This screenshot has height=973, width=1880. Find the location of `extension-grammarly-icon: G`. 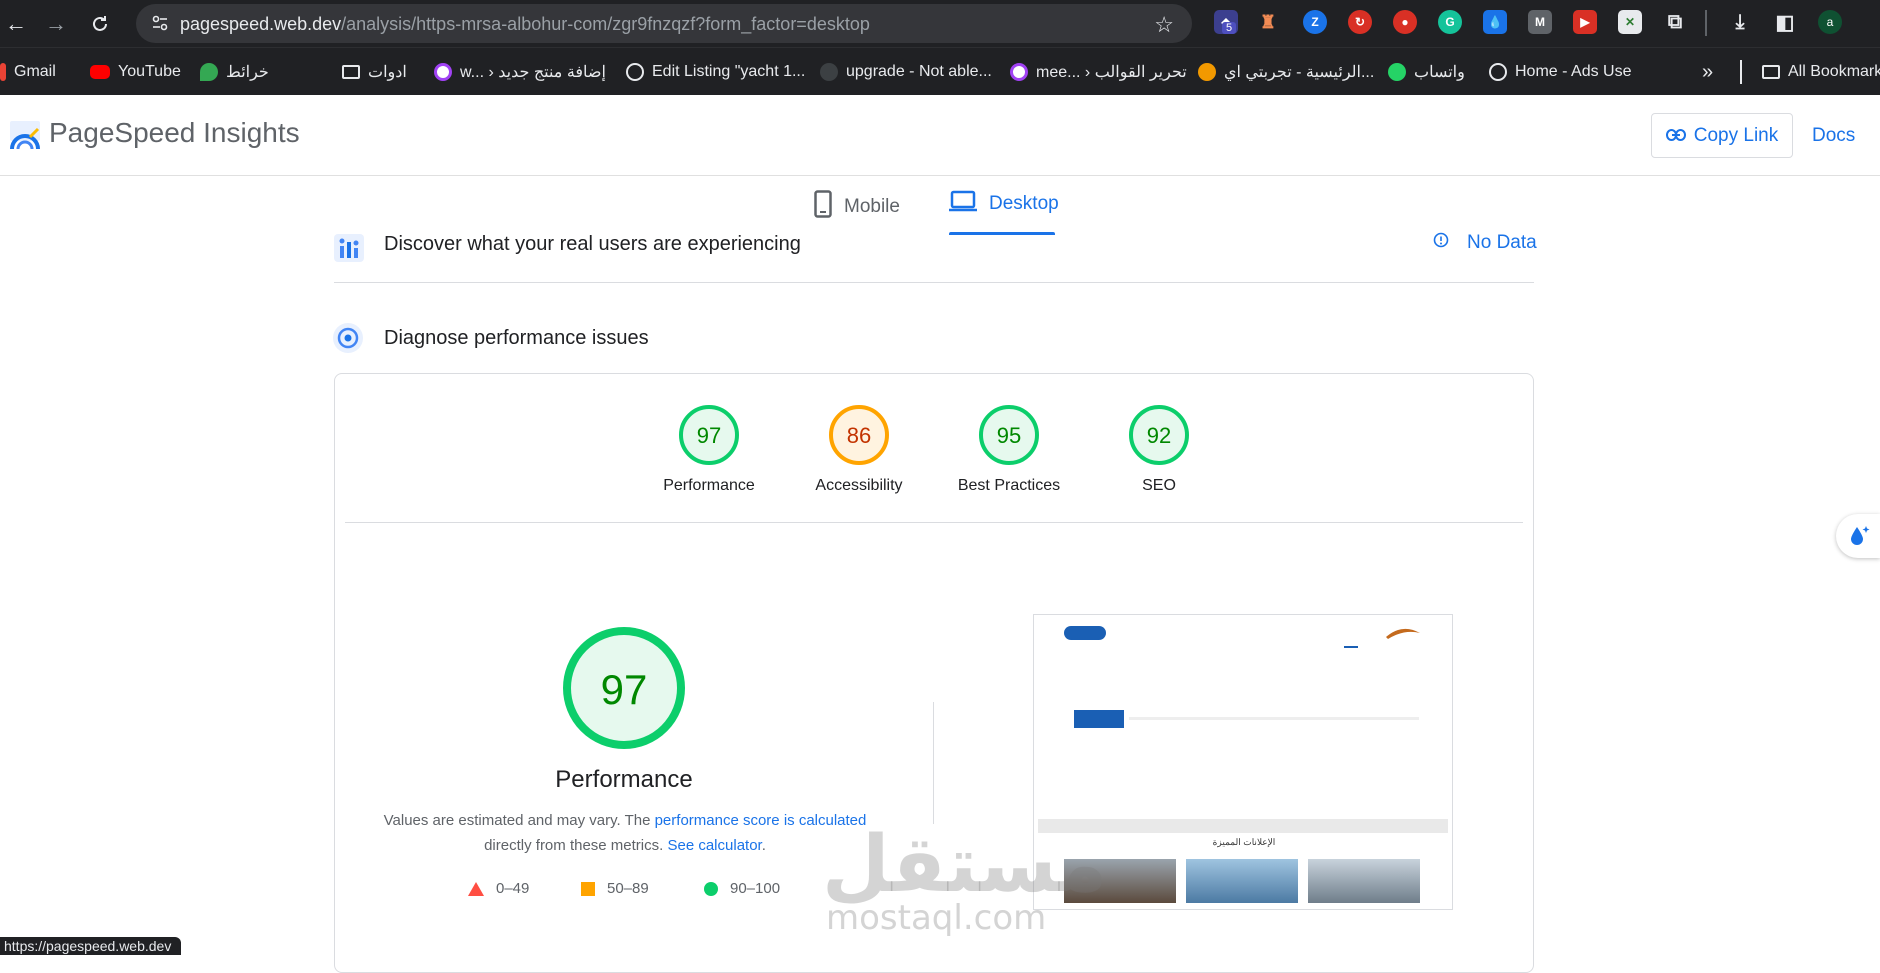

extension-grammarly-icon: G is located at coordinates (1450, 22).